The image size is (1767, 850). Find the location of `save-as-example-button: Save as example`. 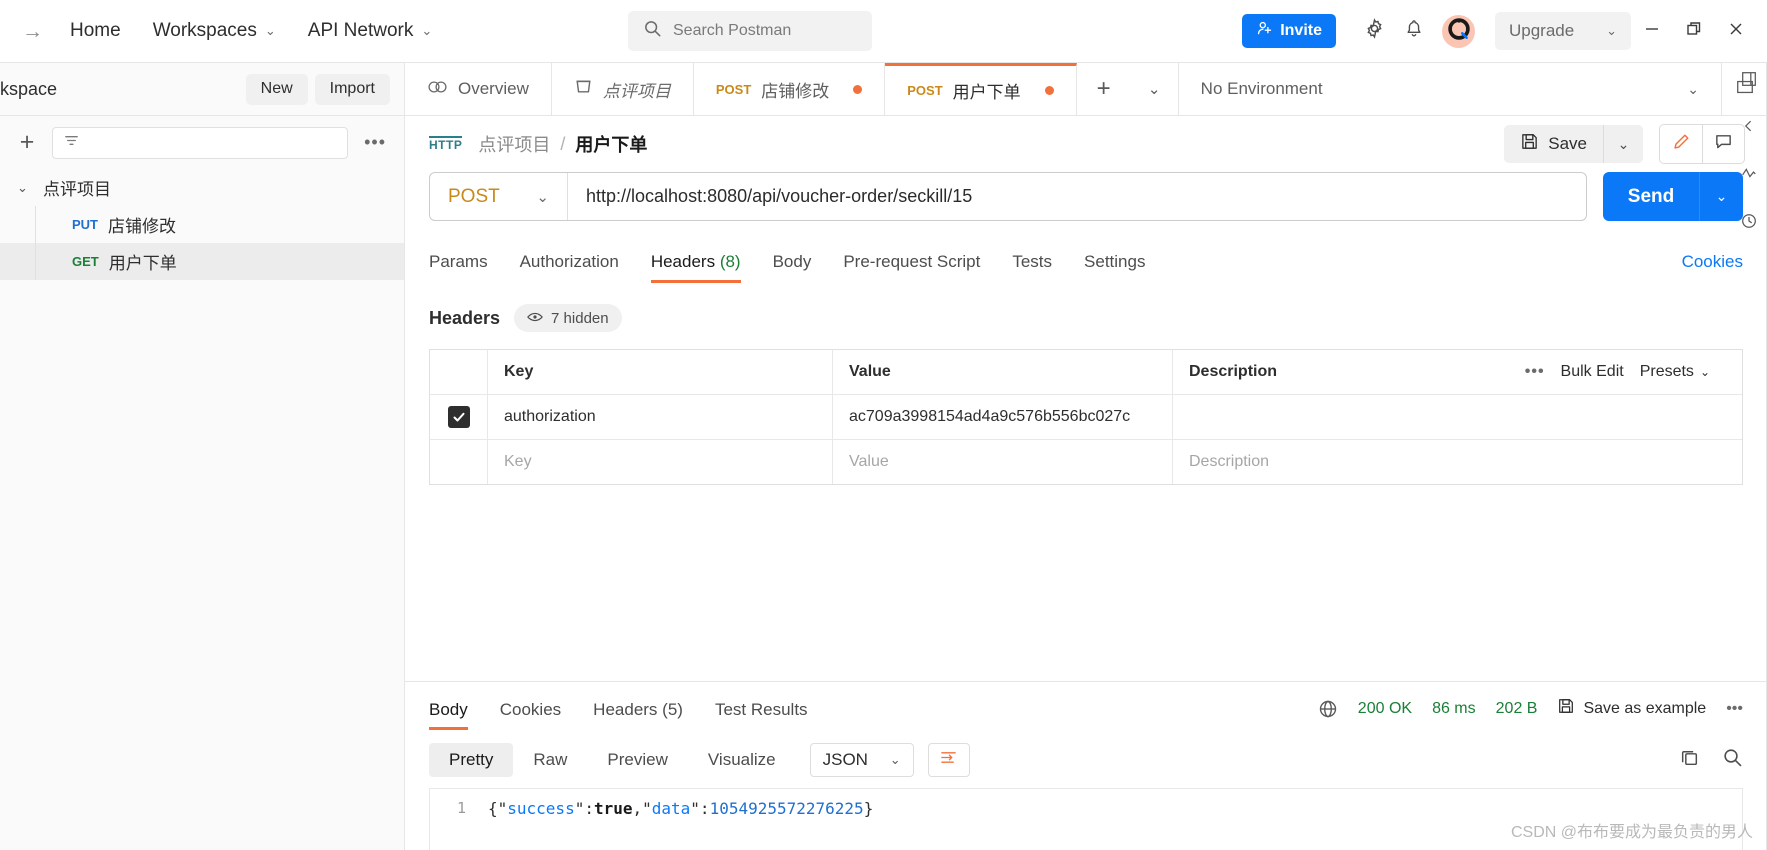

save-as-example-button: Save as example is located at coordinates (1631, 708).